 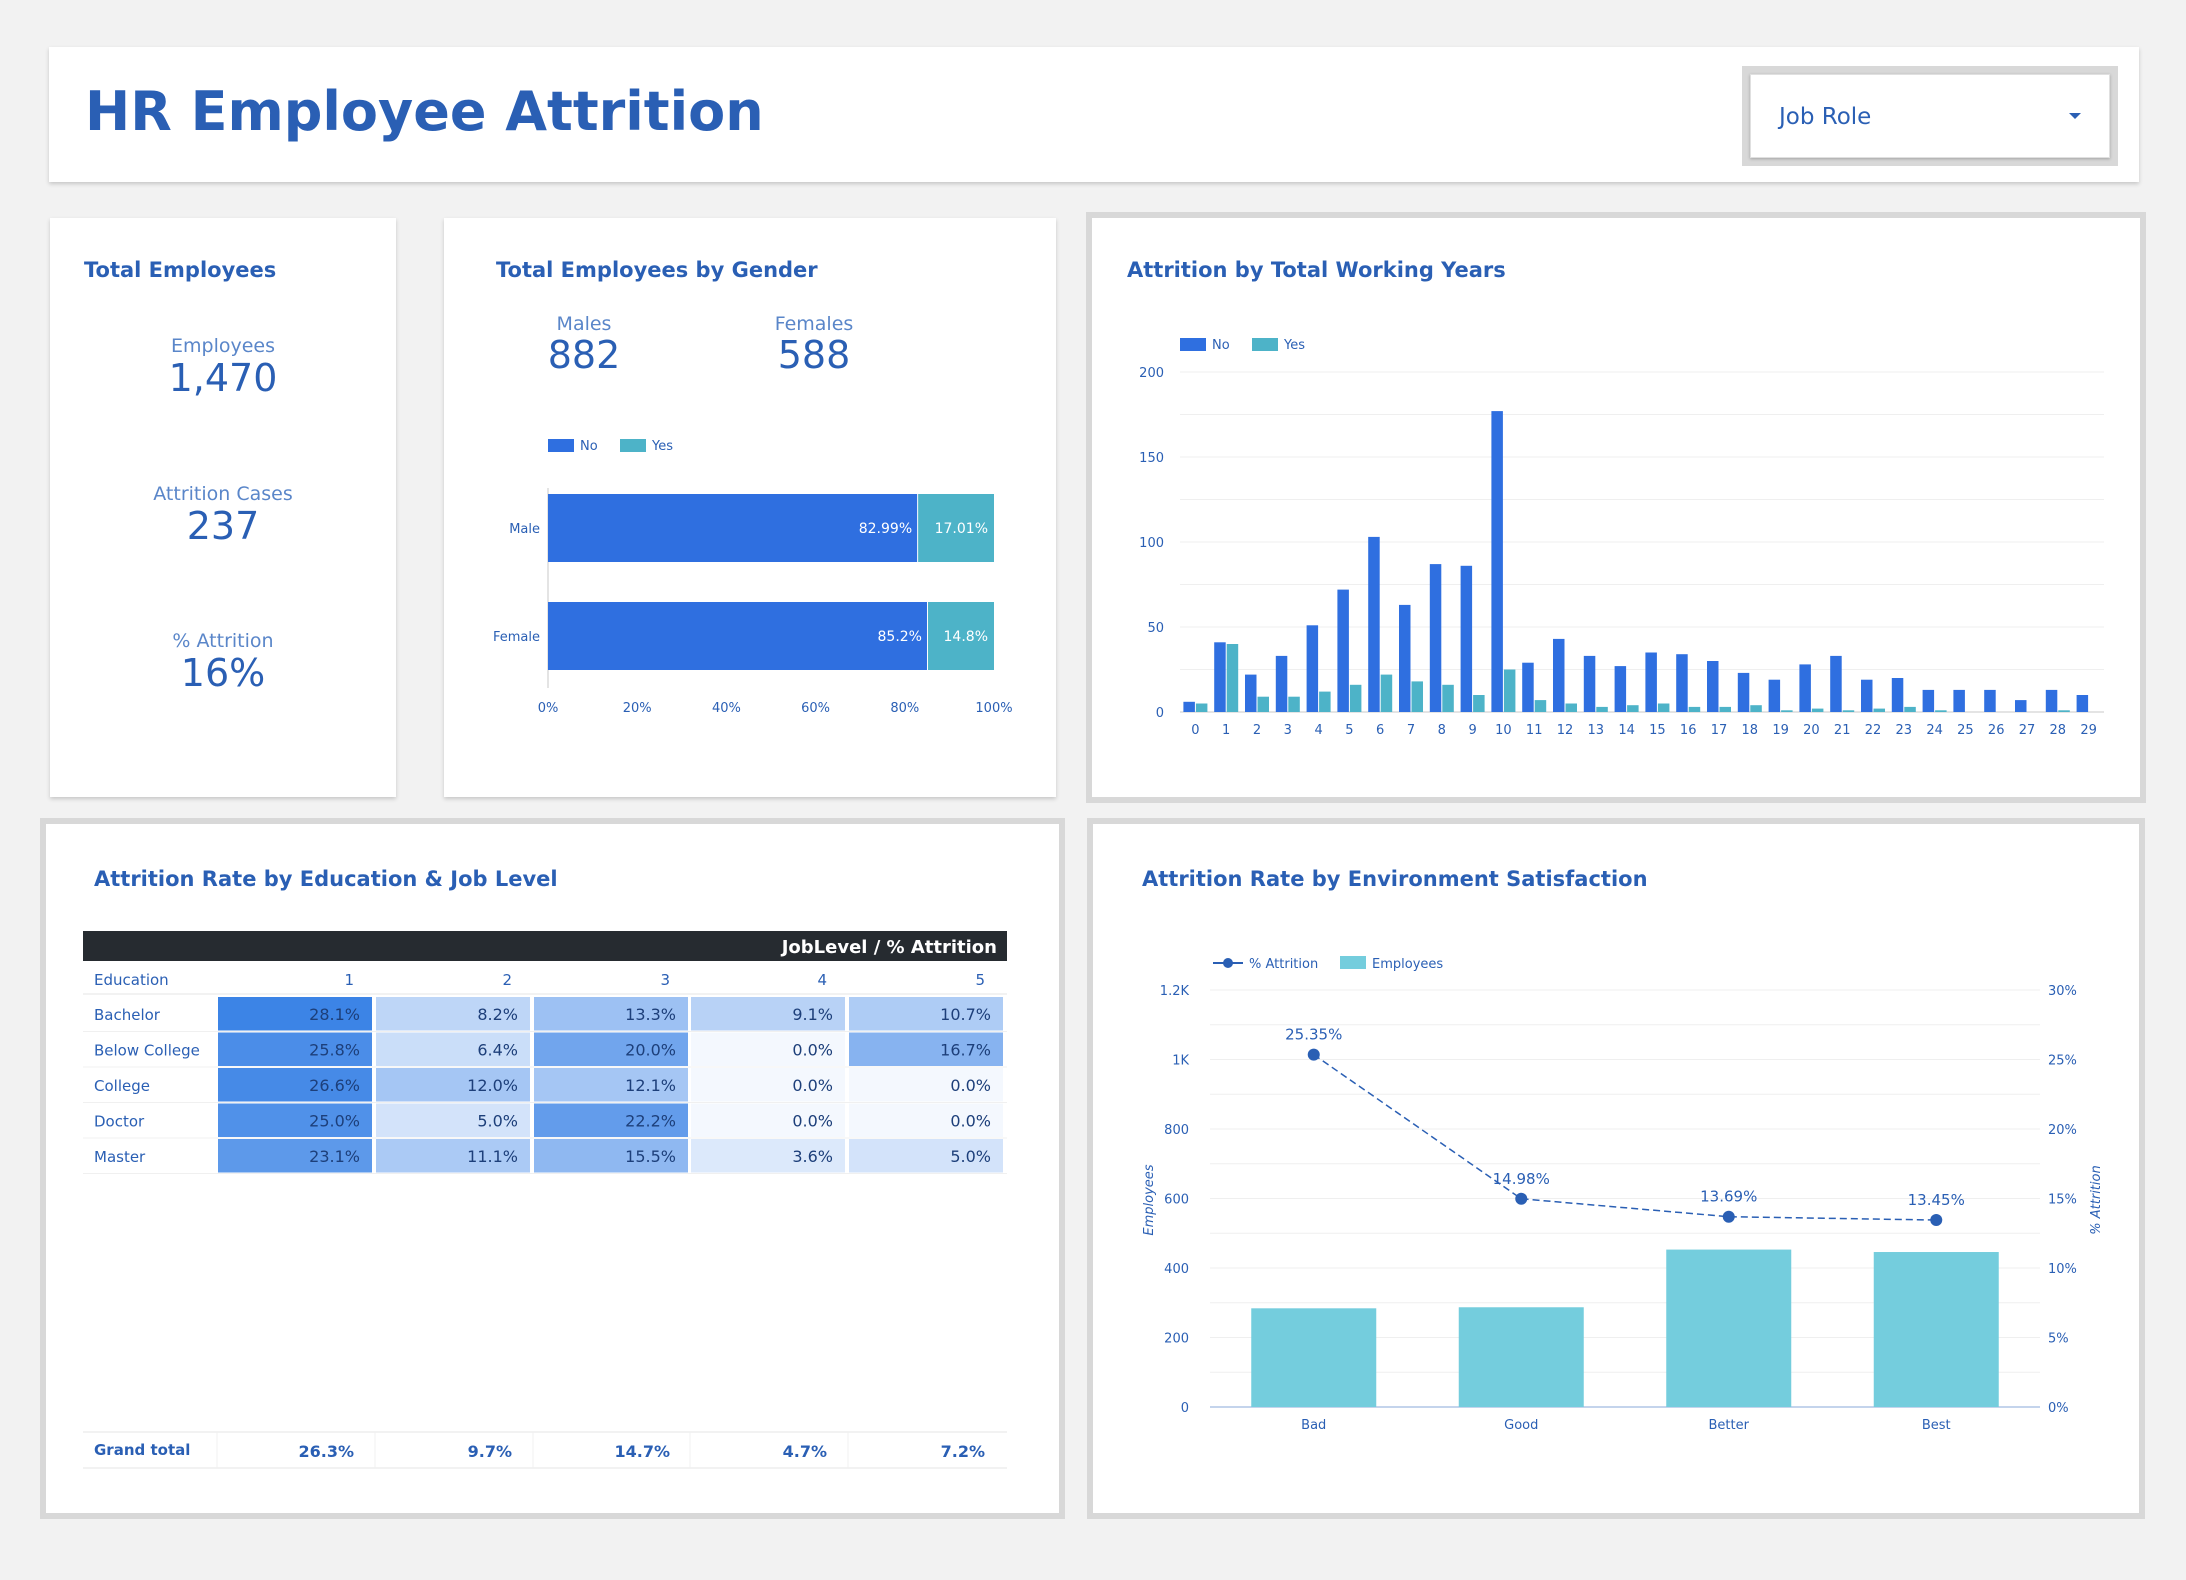 What do you see at coordinates (1472, 730) in the screenshot?
I see `x-tick-label: 9` at bounding box center [1472, 730].